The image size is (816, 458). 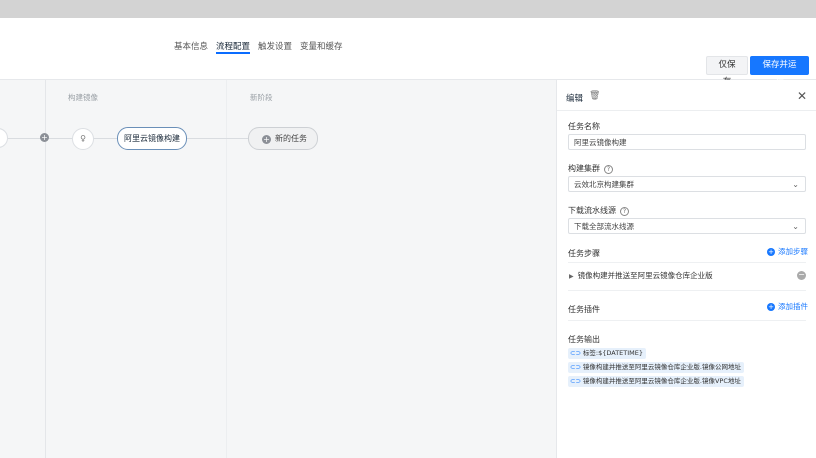 I want to click on task-step-item: ▶ 镜像构建并推送至阿里云镜像仓库企业版 −, so click(x=687, y=276).